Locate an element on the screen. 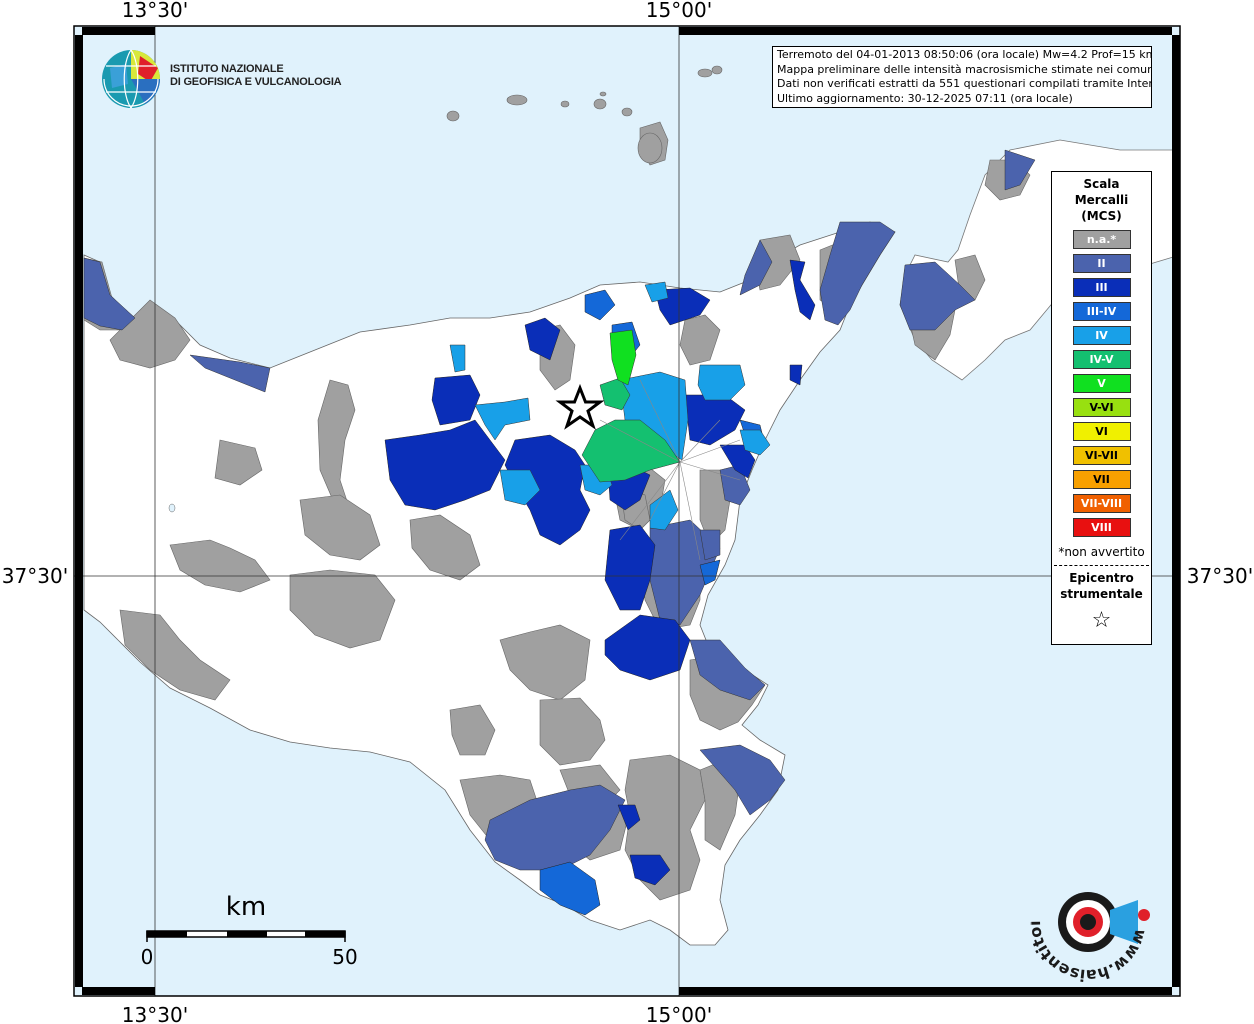 The image size is (1254, 1024). legend-title: Scala Mercalli (MCS) is located at coordinates (1101, 200).